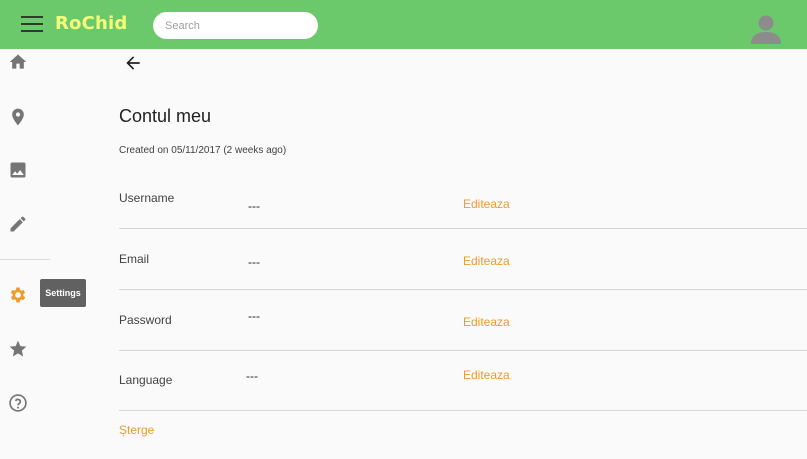 The image size is (807, 459). I want to click on hamburger-menu-icon, so click(32, 25).